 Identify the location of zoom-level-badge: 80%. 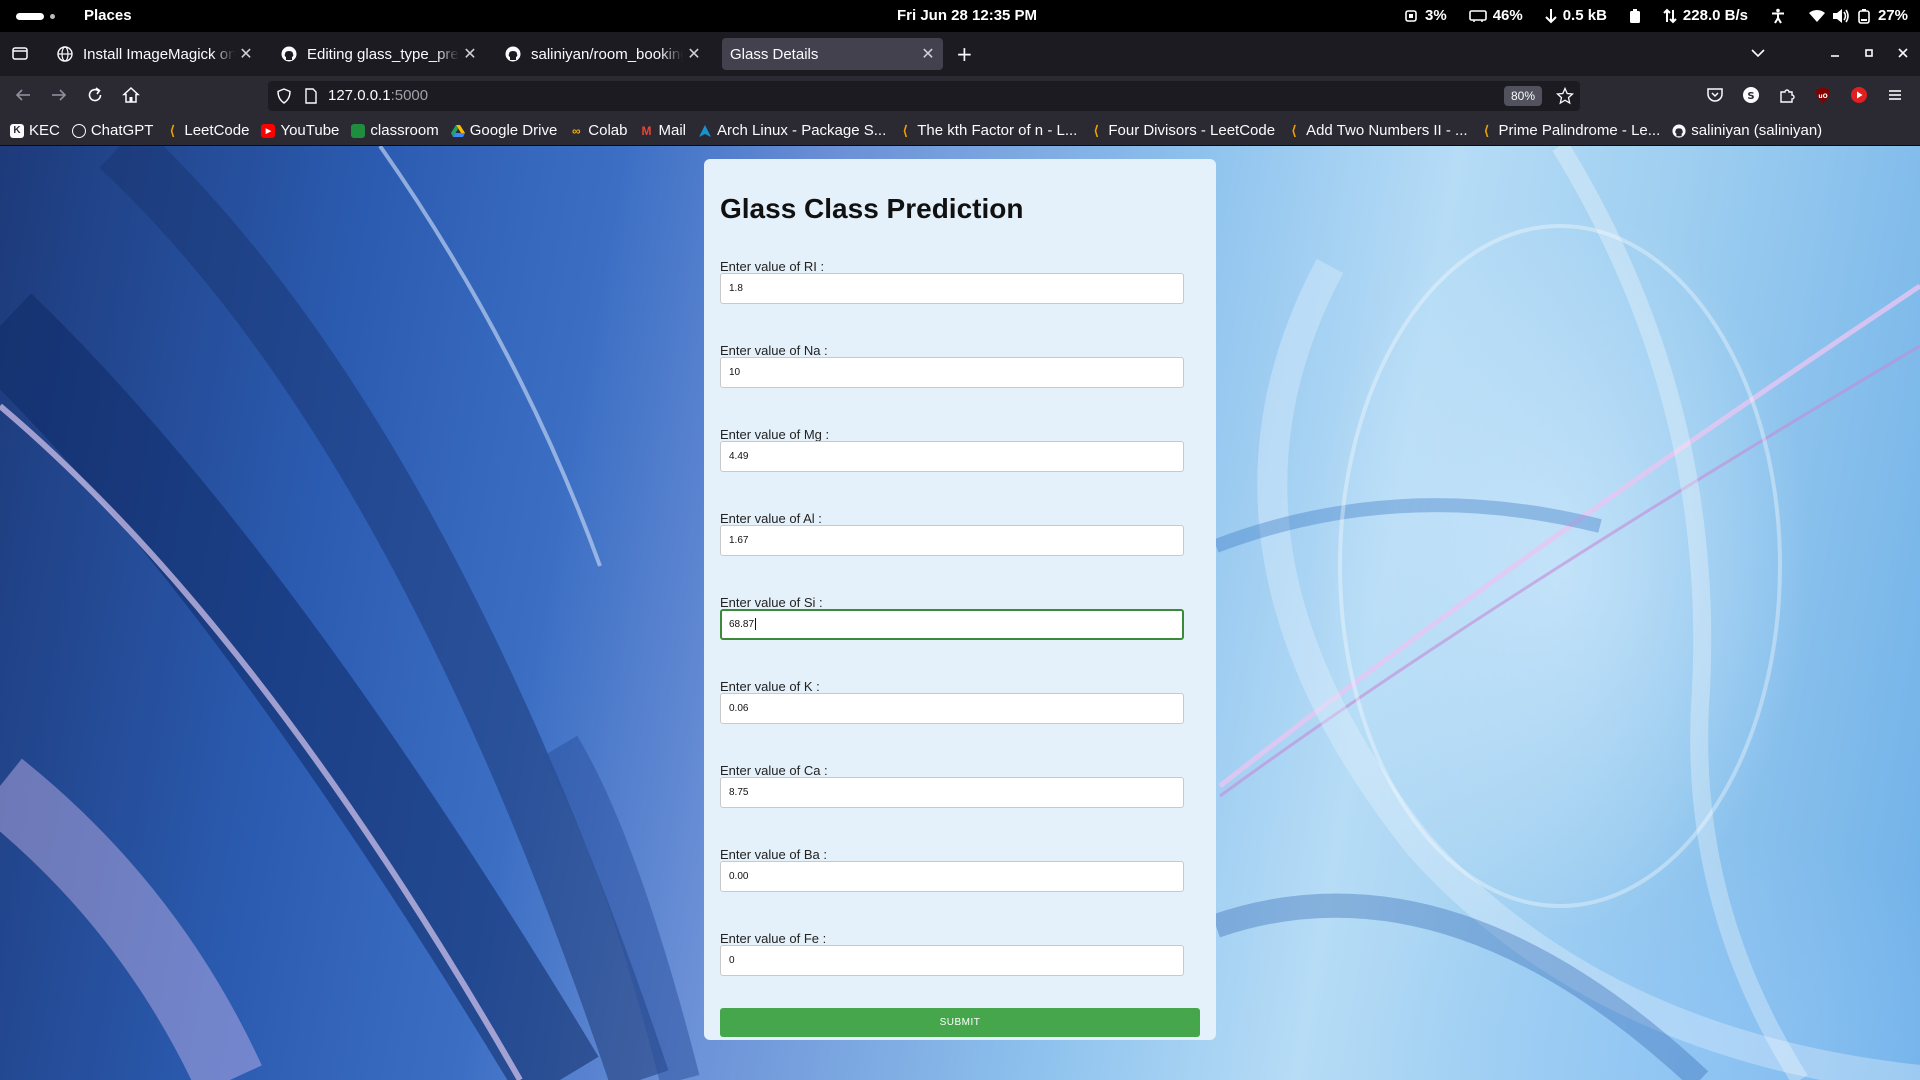
(1523, 96).